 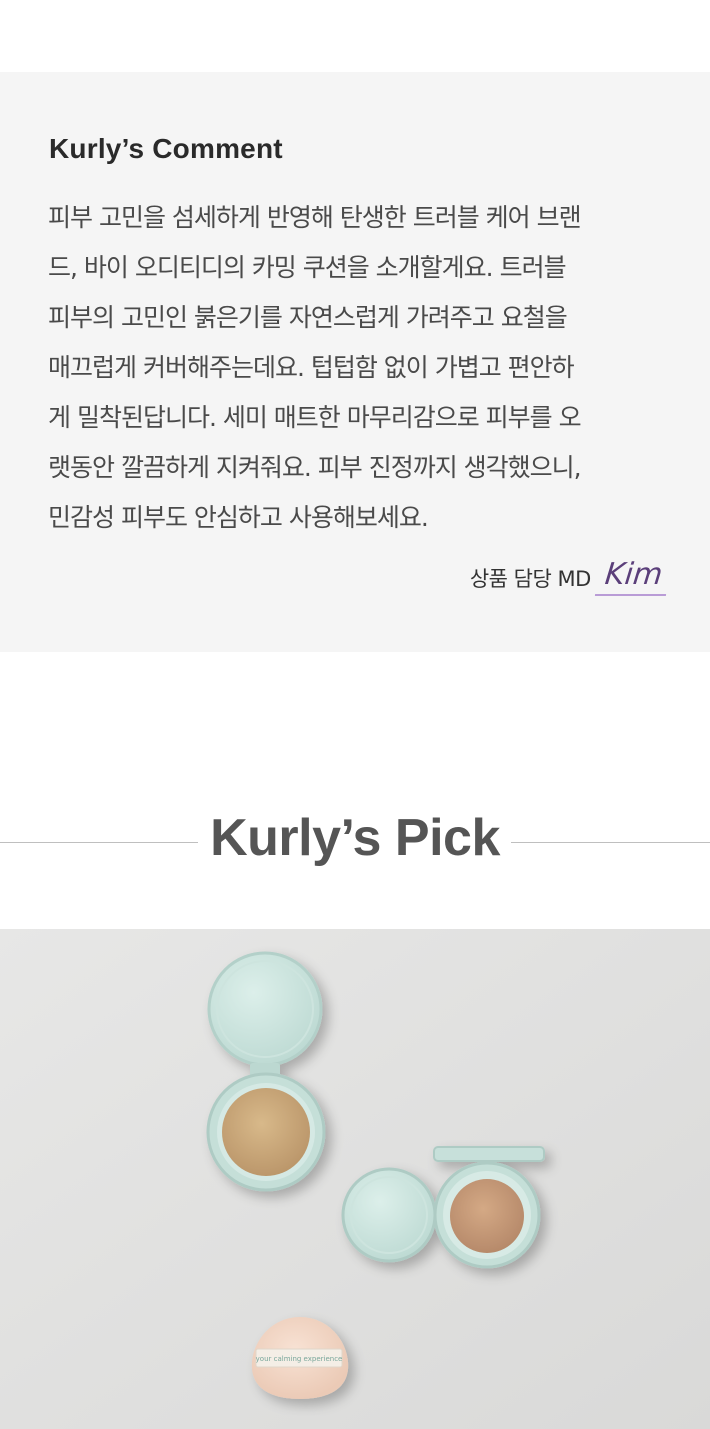 I want to click on comment-line: 랫동안 깔끔하게 지켜줘요. 피부 진정까지 생각했으니,, so click(x=315, y=467).